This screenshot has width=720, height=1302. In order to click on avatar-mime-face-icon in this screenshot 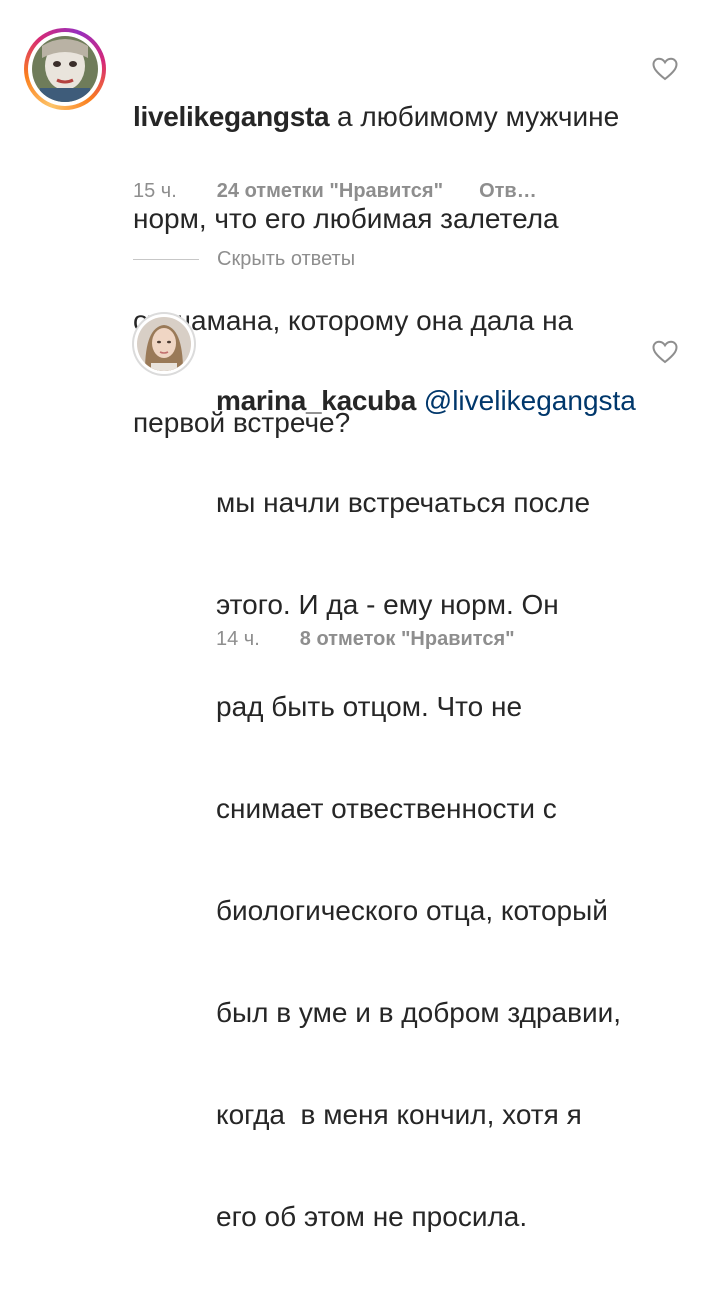, I will do `click(65, 69)`.